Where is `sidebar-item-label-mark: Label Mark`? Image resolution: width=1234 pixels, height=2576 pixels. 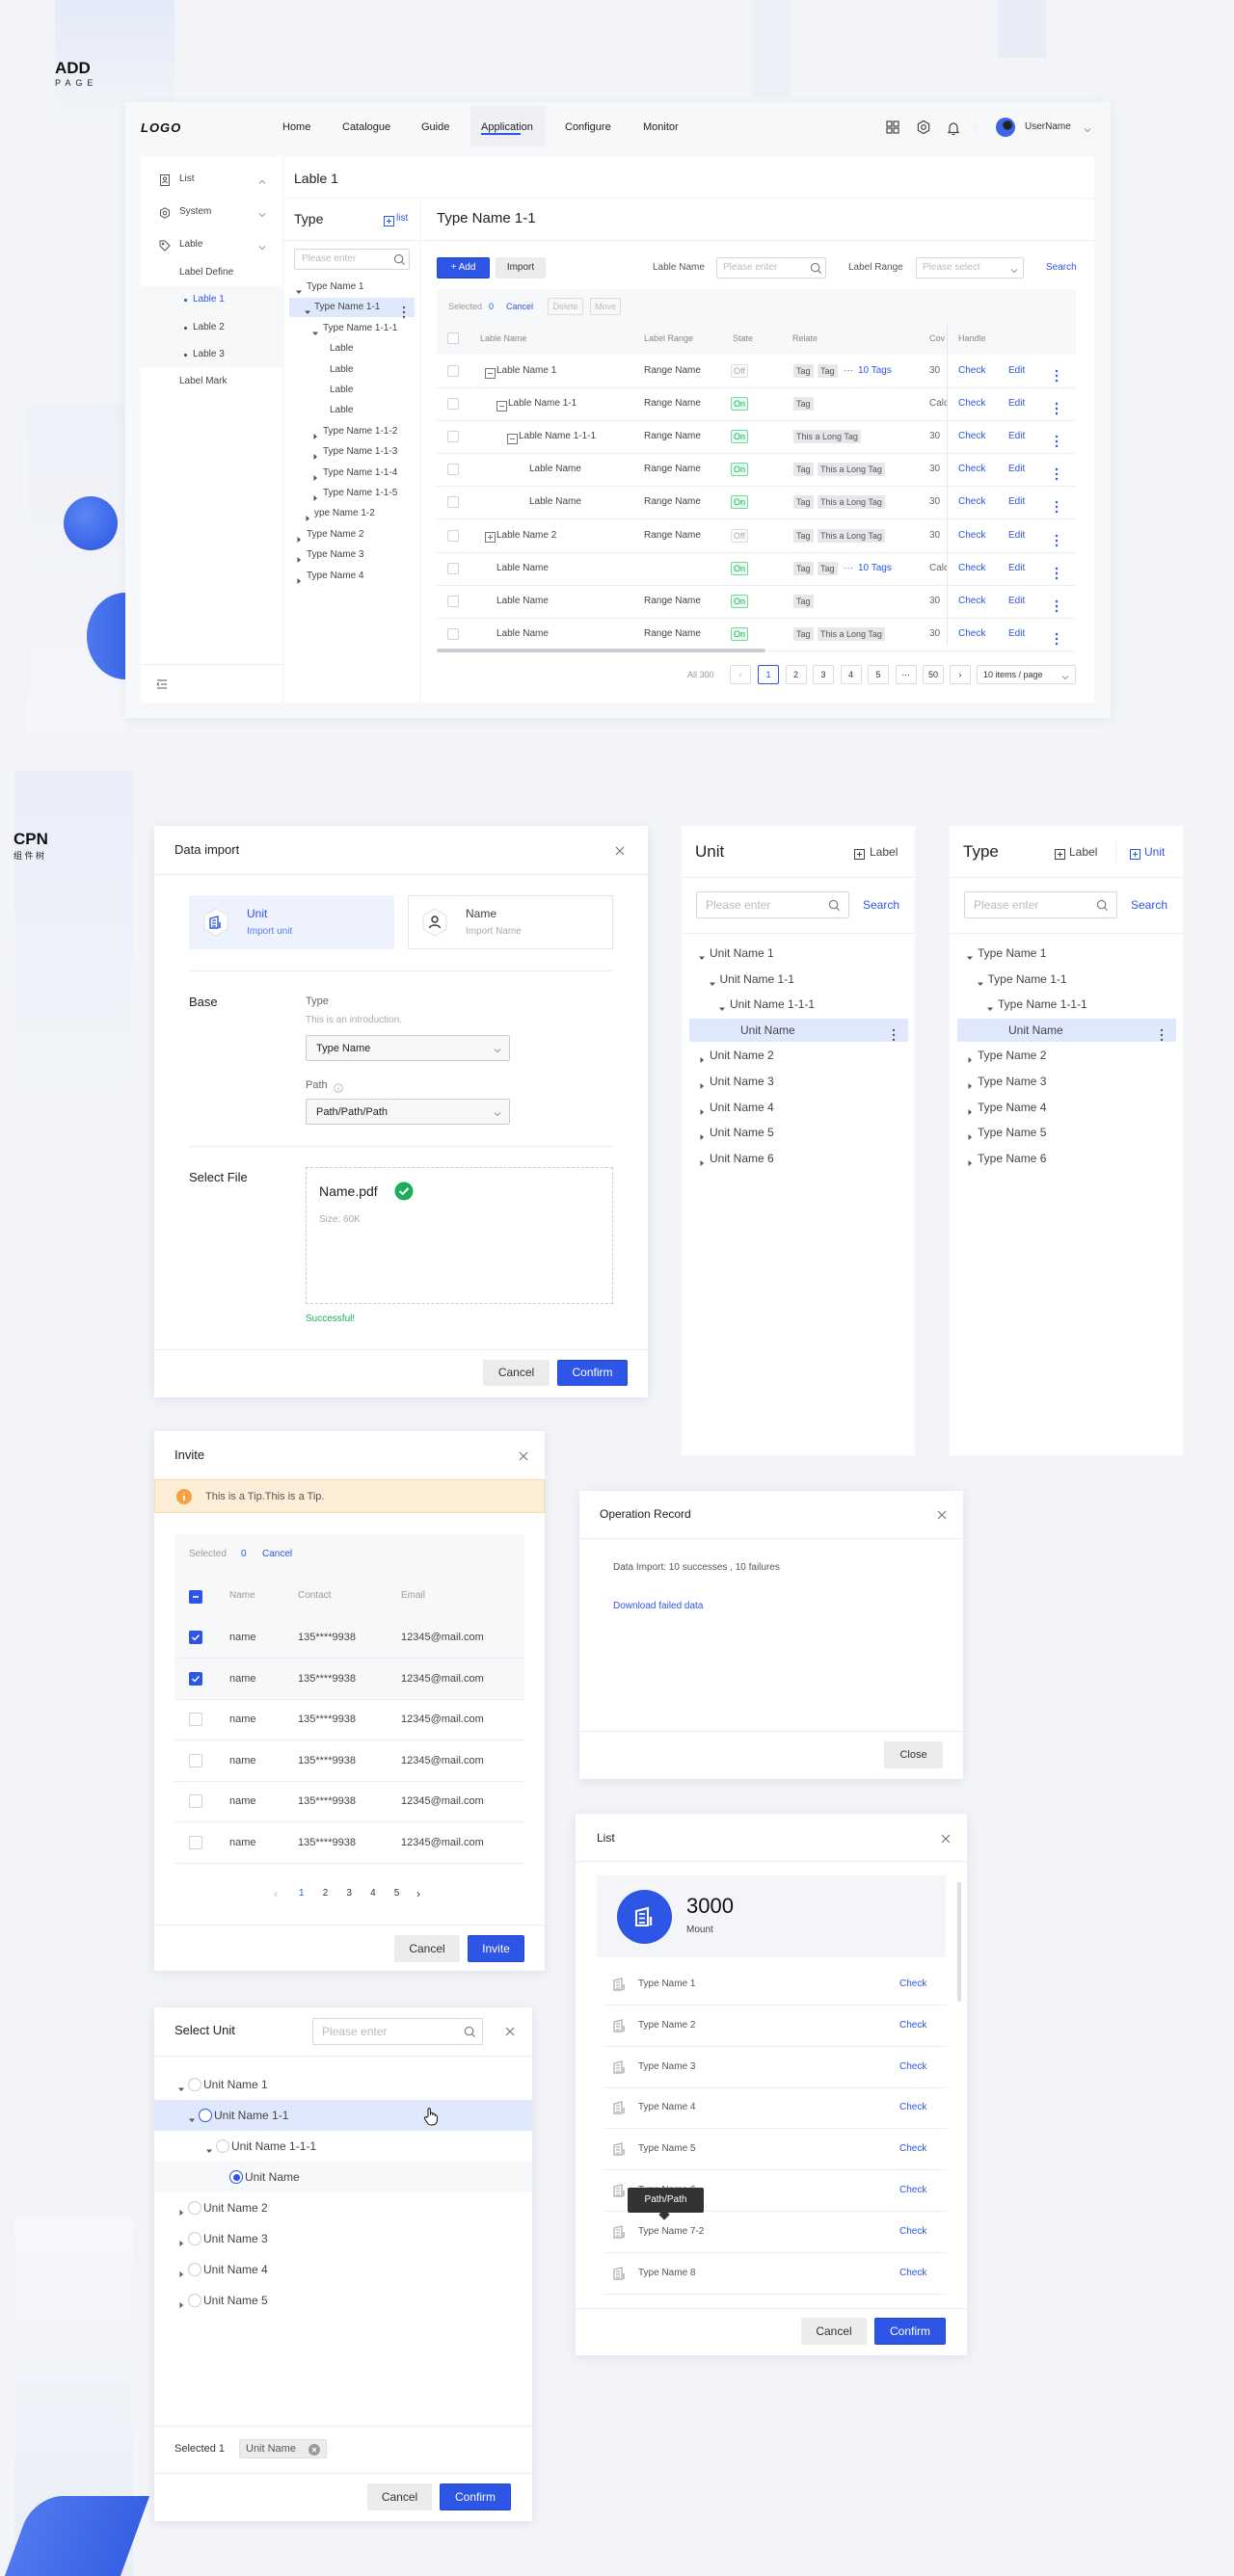
sidebar-item-label-mark: Label Mark is located at coordinates (203, 381).